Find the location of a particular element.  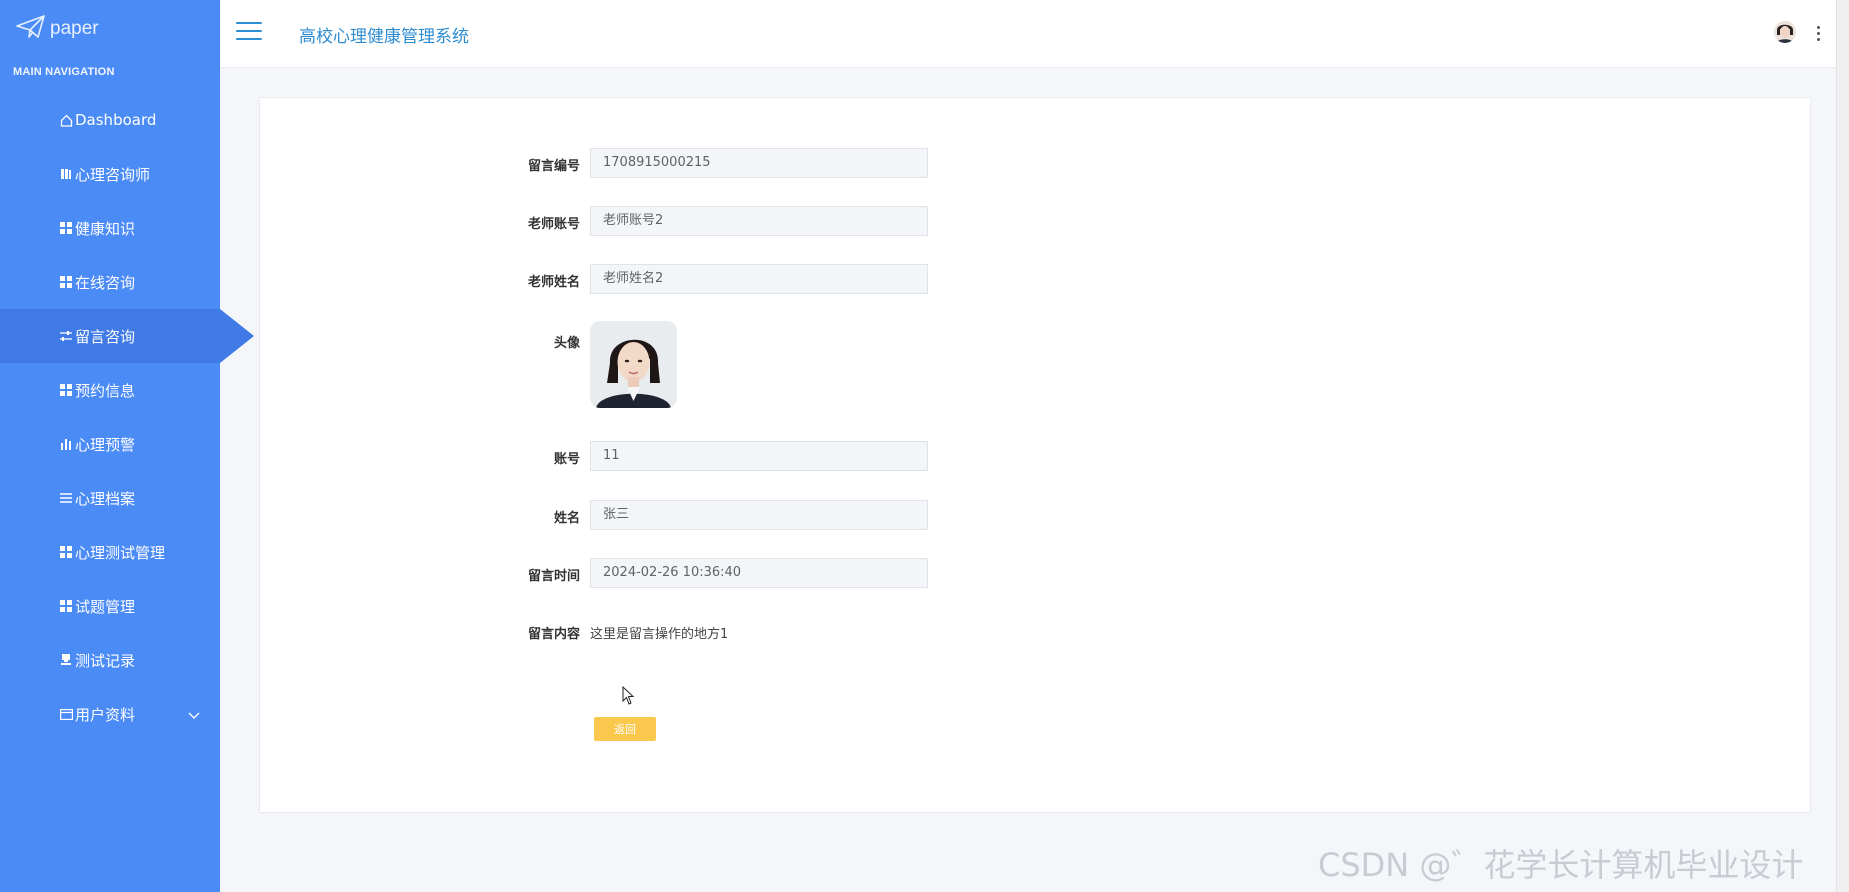

paper-plane-icon is located at coordinates (31, 29).